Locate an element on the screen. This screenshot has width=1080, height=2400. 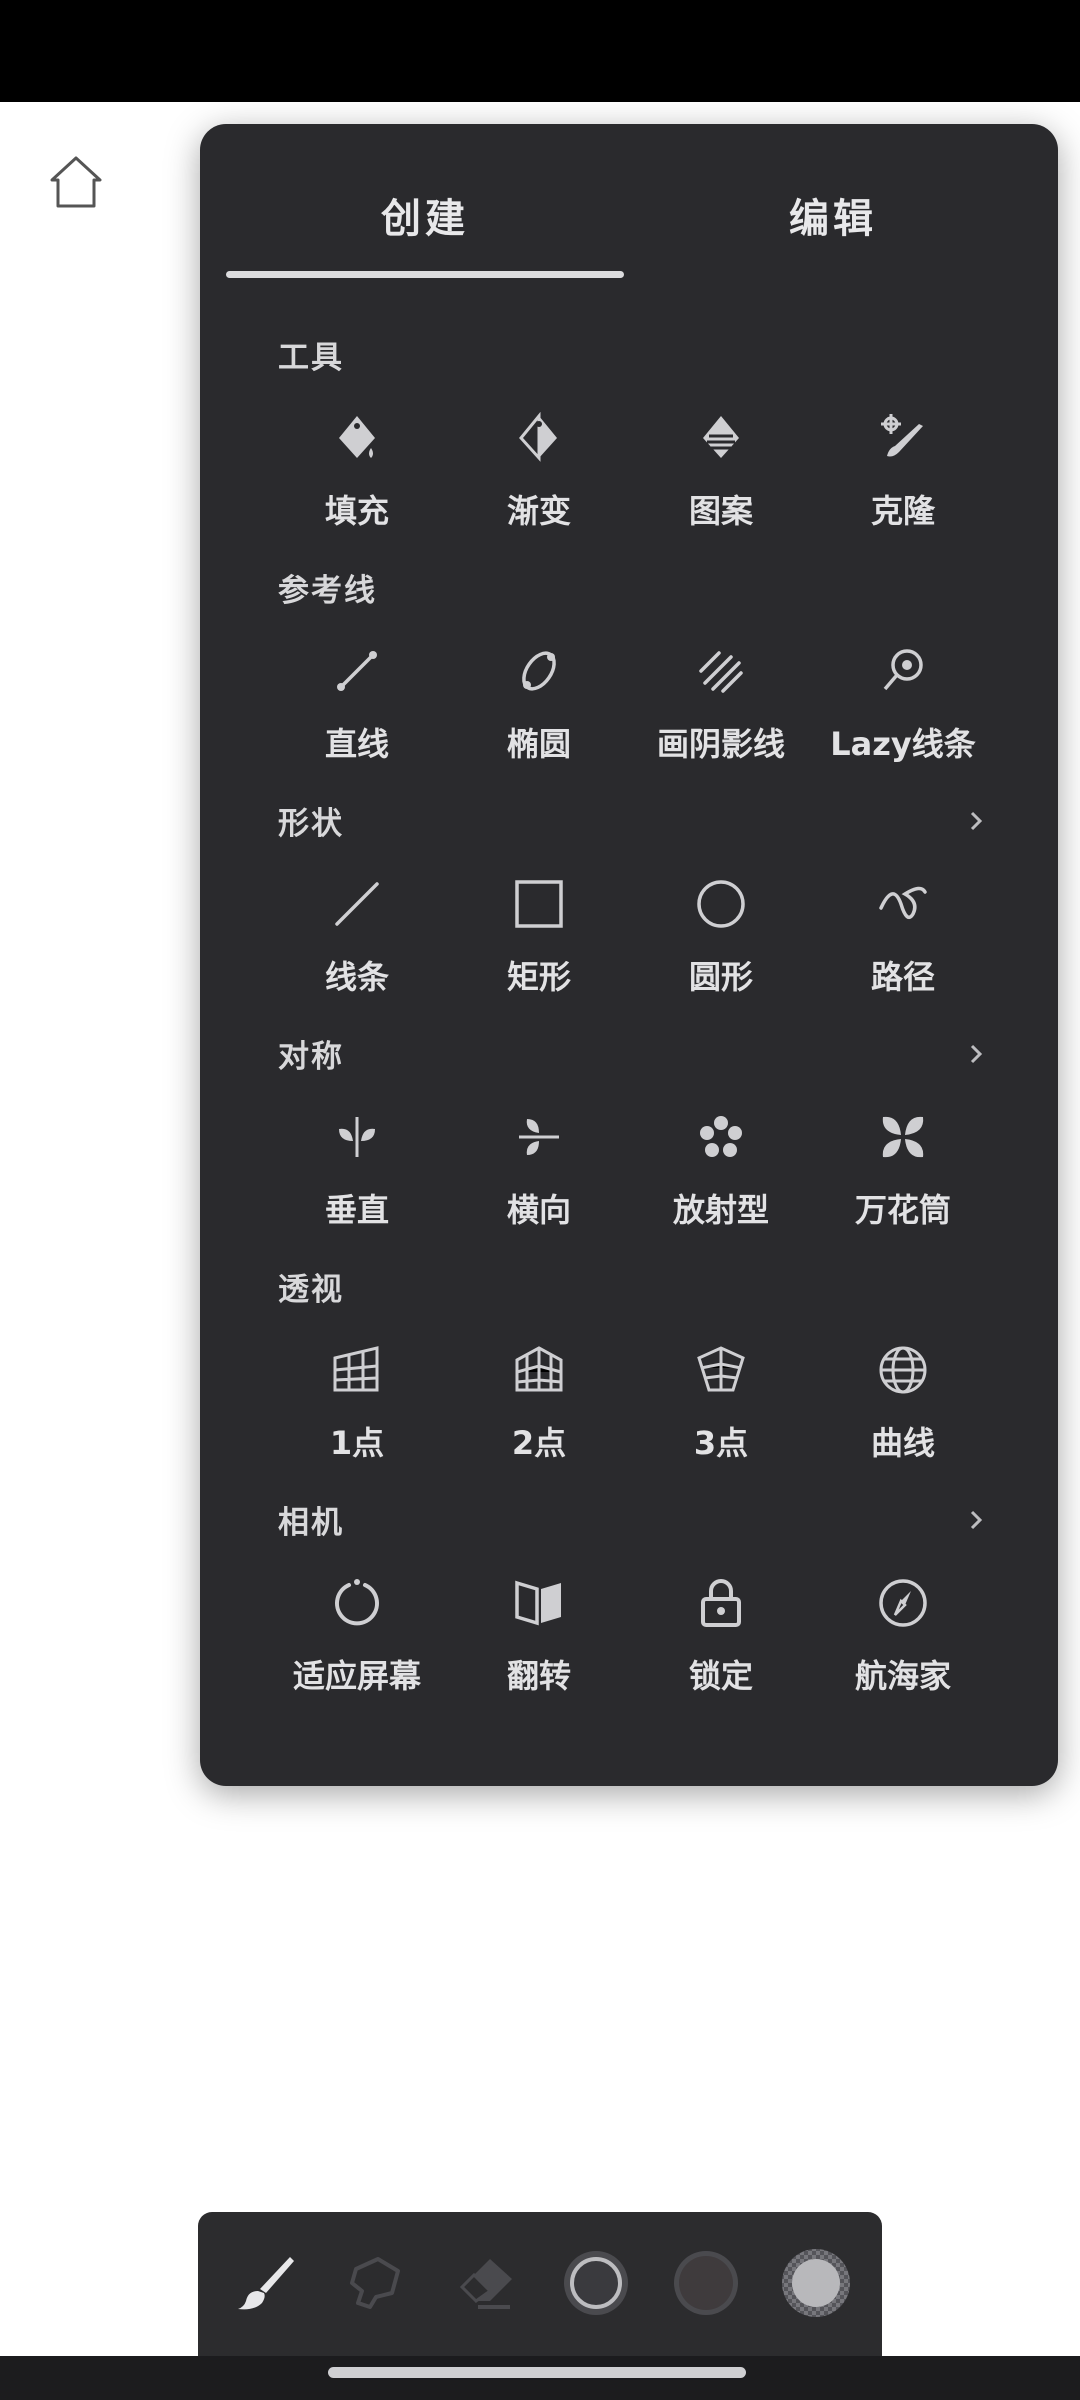
circle-icon is located at coordinates (721, 904).